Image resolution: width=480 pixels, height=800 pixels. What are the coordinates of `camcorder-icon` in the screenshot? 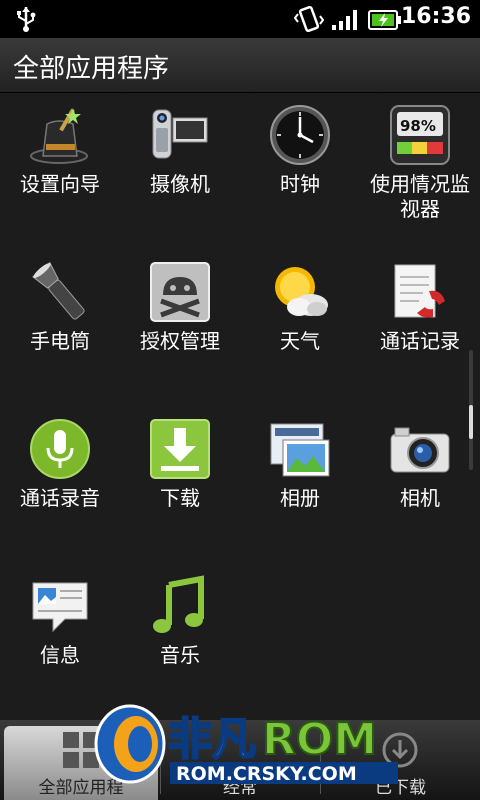 It's located at (180, 134).